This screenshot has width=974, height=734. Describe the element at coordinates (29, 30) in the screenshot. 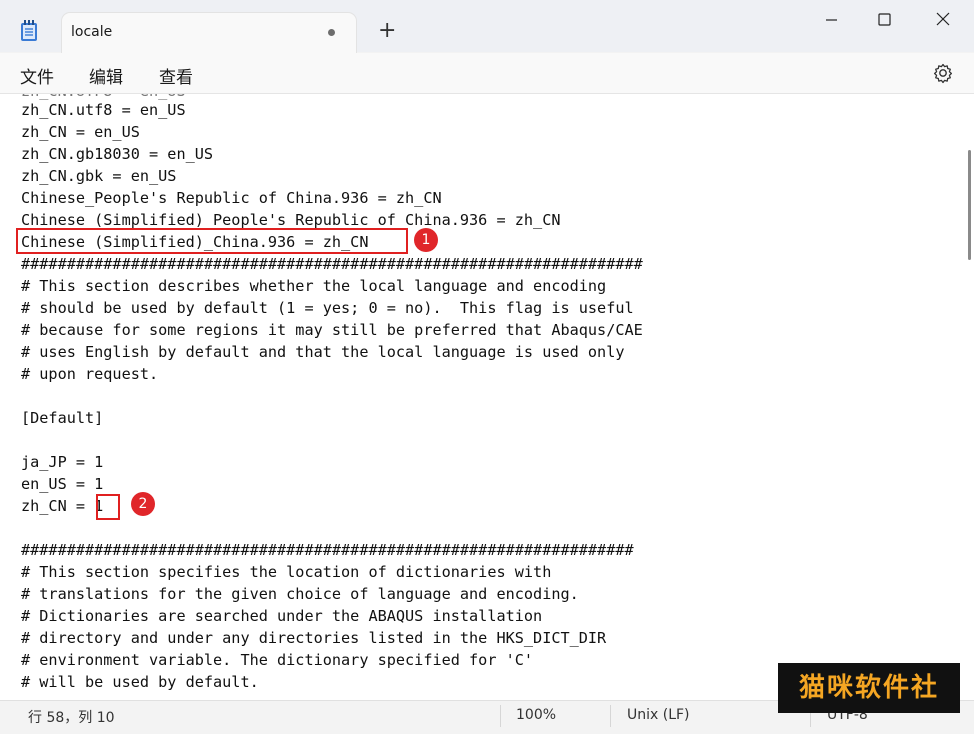

I see `notepad-icon` at that location.